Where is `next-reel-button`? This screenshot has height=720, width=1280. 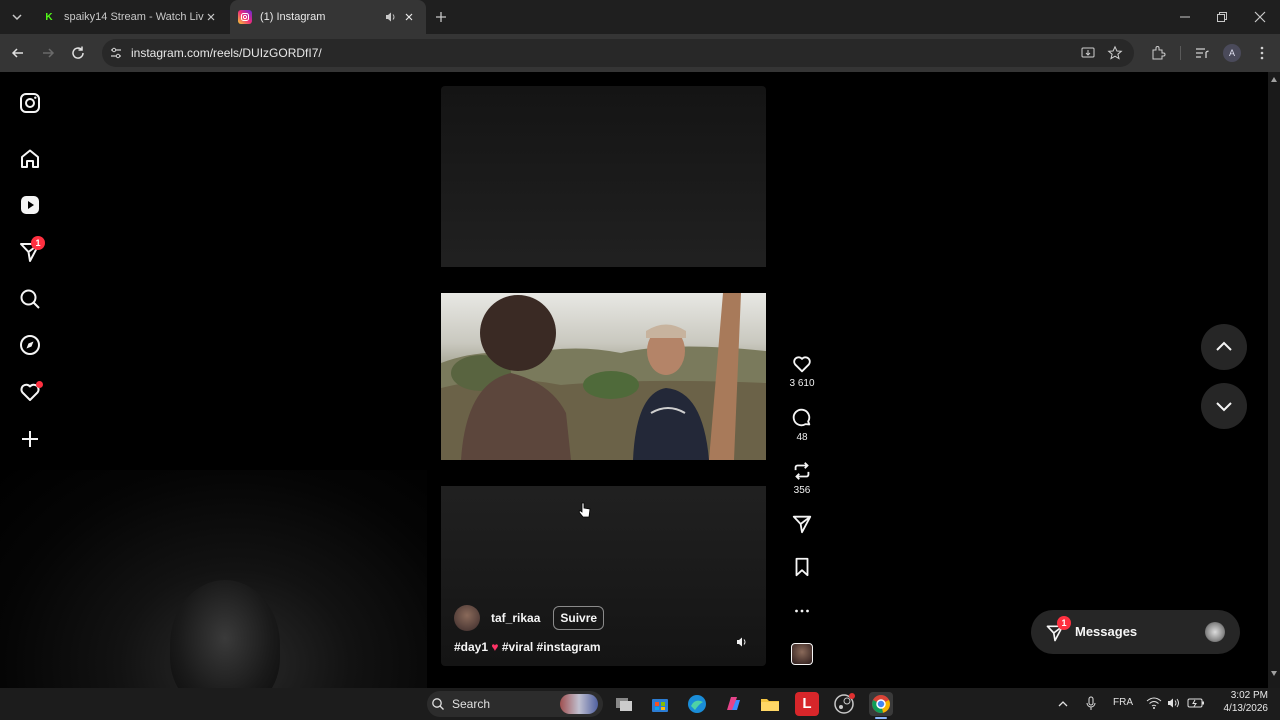 next-reel-button is located at coordinates (1224, 406).